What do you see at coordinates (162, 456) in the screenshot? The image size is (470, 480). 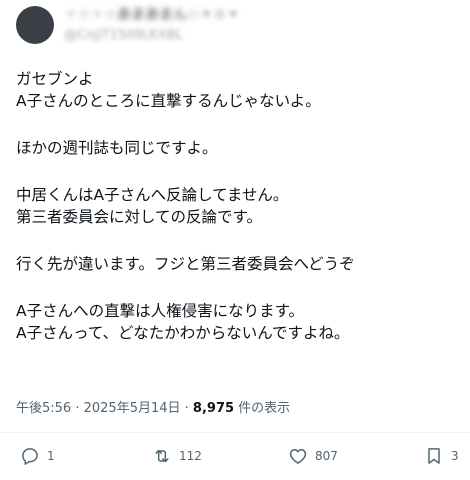 I see `retweet-icon` at bounding box center [162, 456].